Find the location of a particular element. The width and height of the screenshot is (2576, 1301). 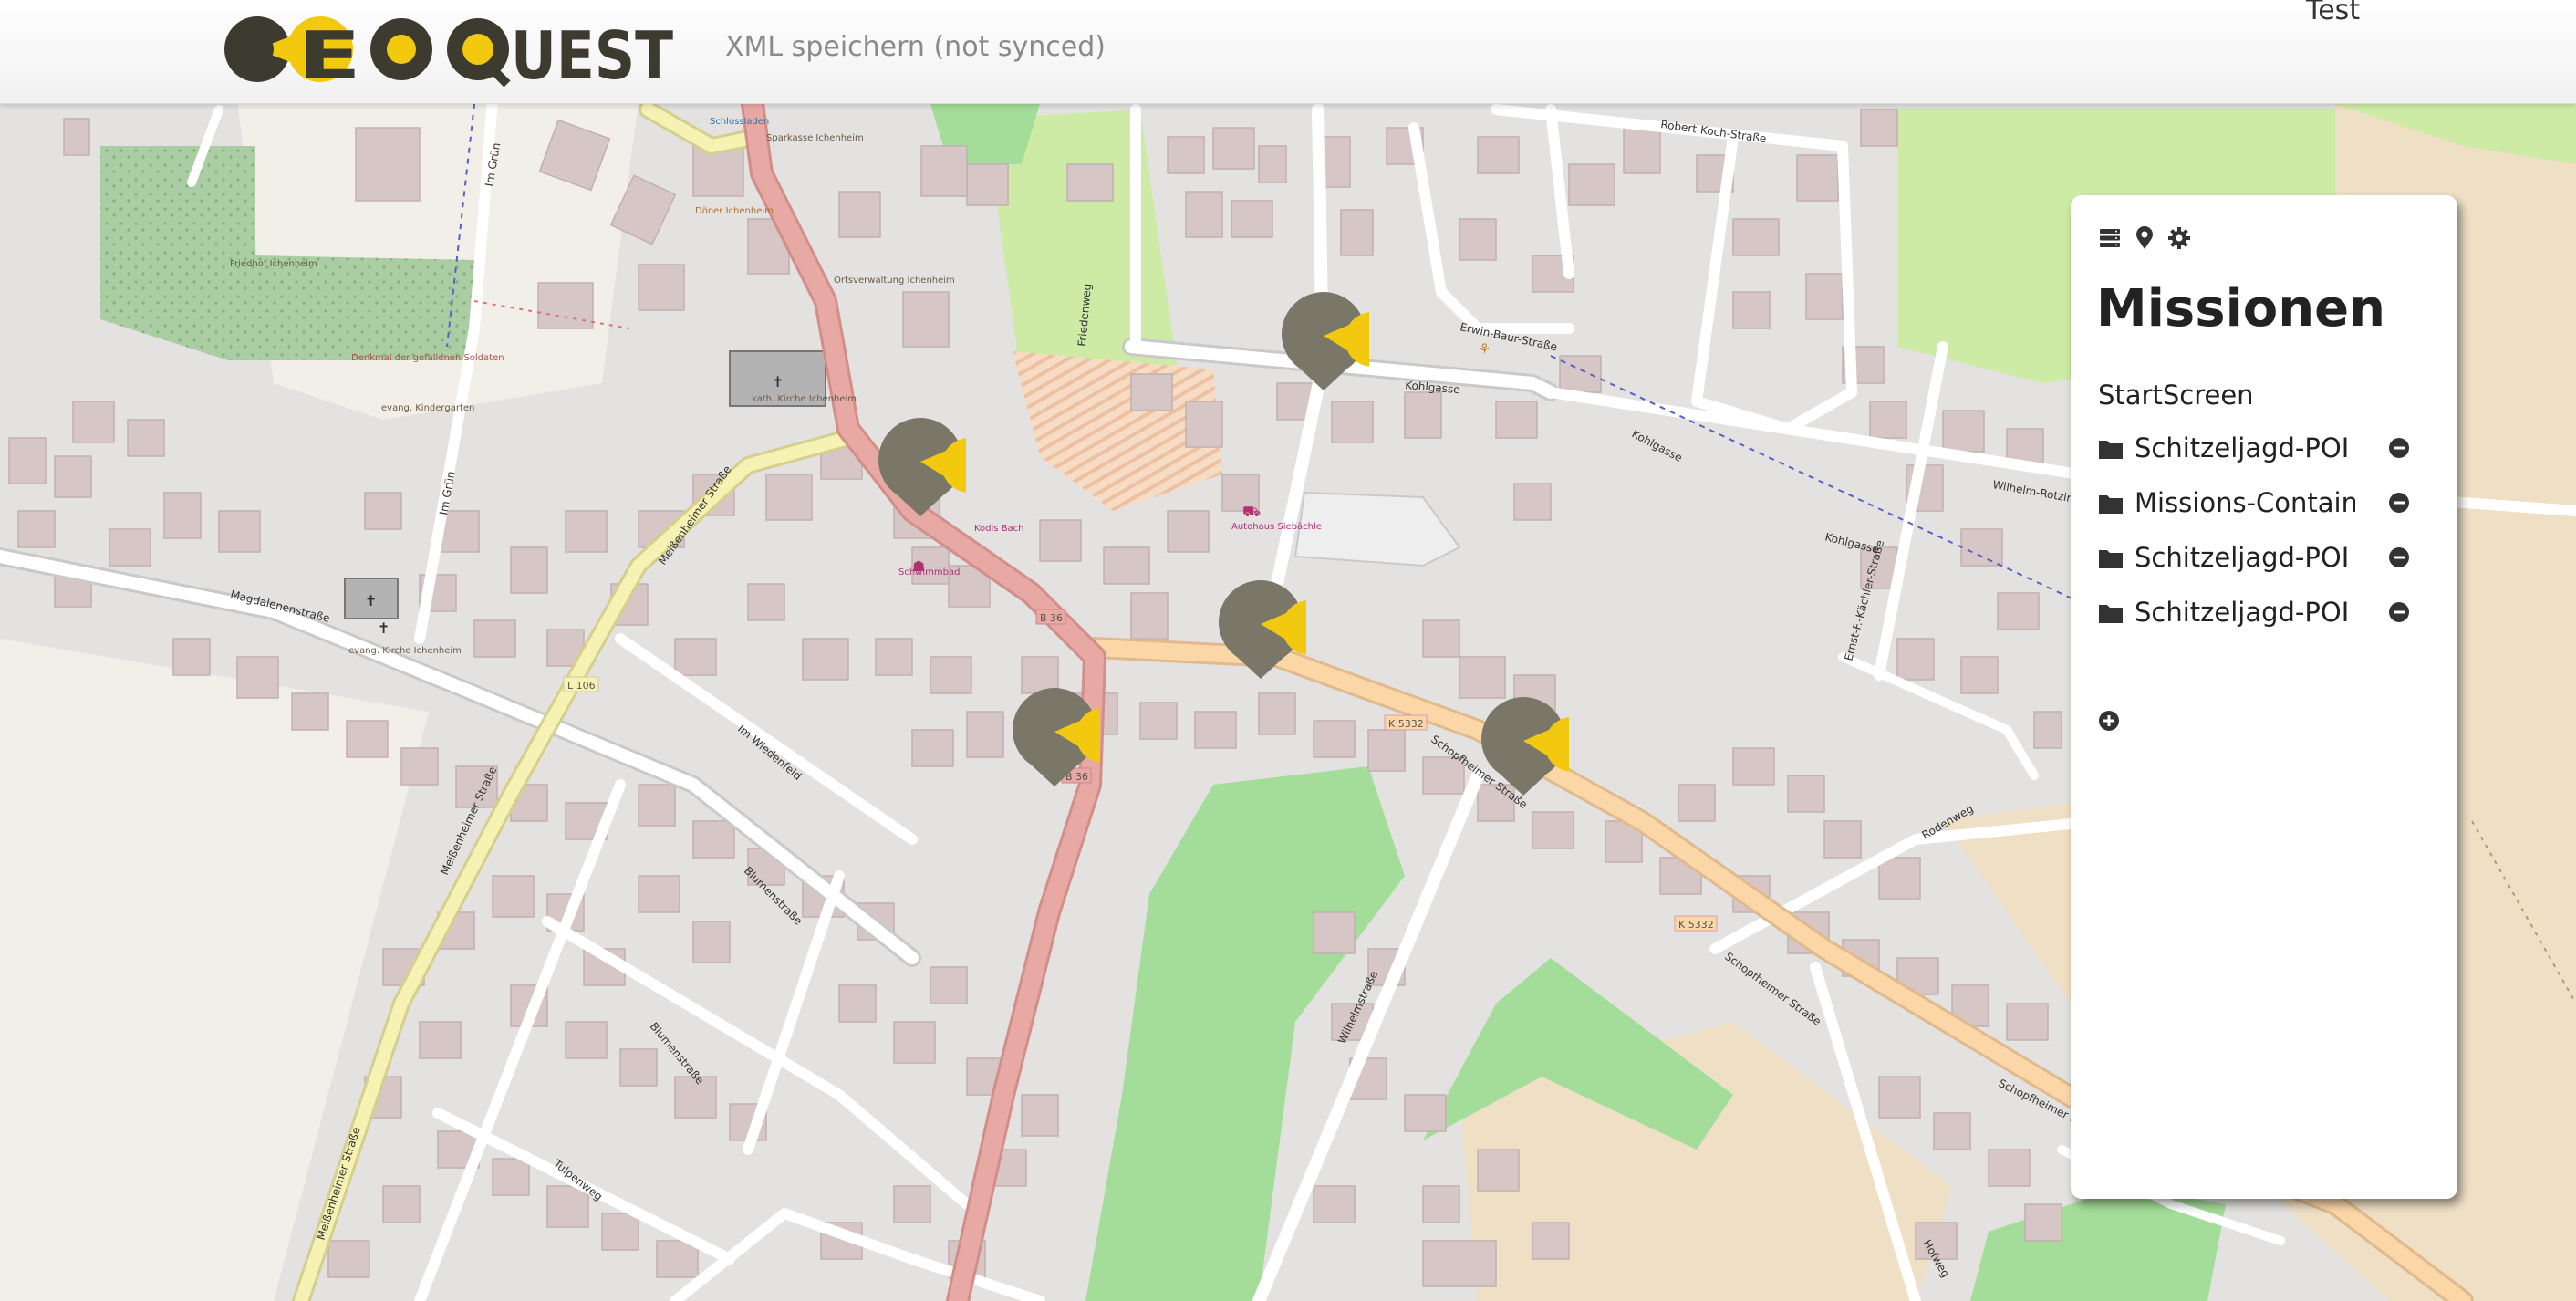

mission-item: Missions-Container is located at coordinates (2267, 505).